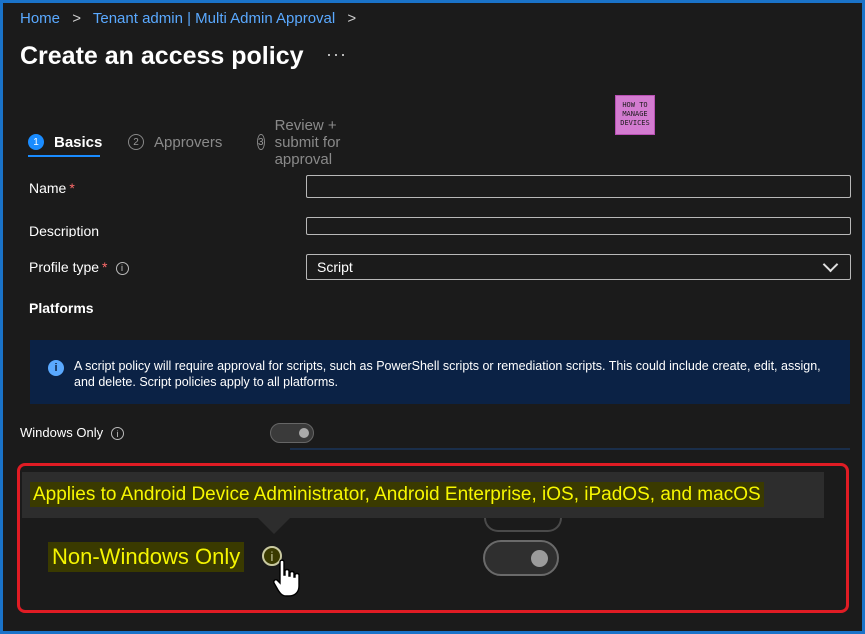 The image size is (865, 634). I want to click on logo-line: DEVICES, so click(635, 123).